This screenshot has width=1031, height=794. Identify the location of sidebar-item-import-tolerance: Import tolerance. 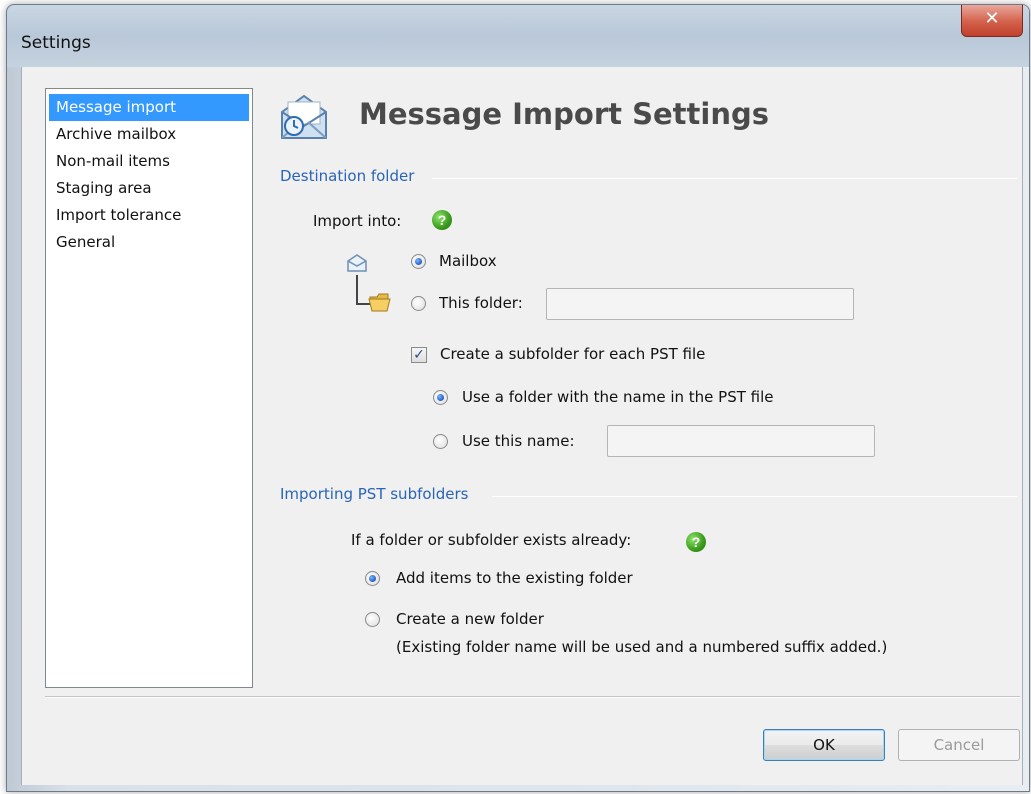
(149, 215).